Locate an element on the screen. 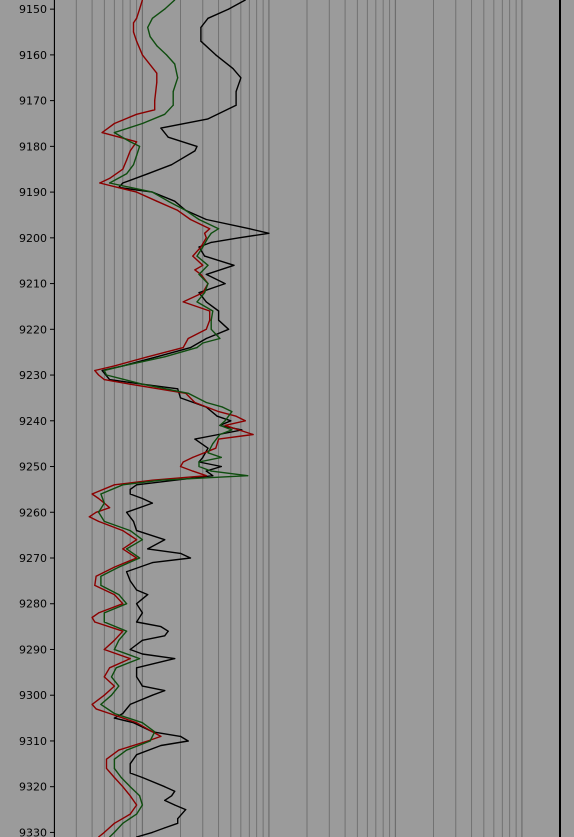 The width and height of the screenshot is (574, 837). y-tick-label: 9210 is located at coordinates (33, 284).